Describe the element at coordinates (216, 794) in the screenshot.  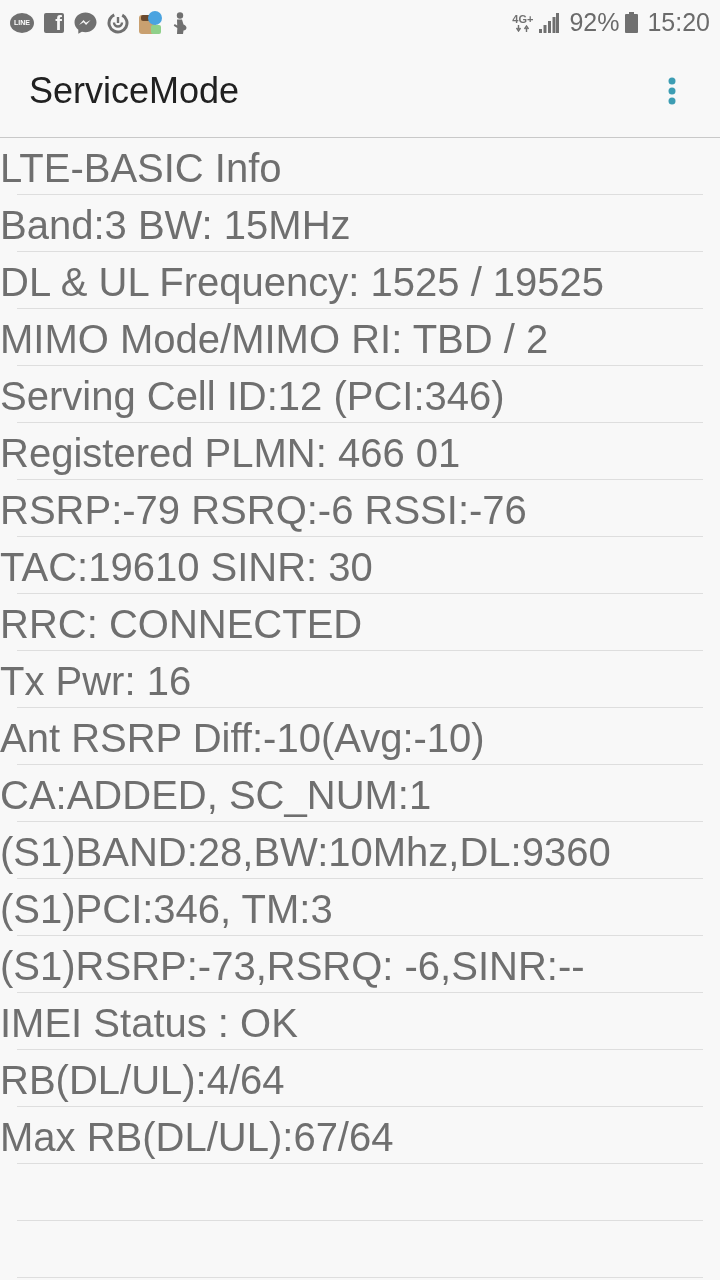
I see `info-line-text: CA:ADDED, SC_NUM:1` at that location.